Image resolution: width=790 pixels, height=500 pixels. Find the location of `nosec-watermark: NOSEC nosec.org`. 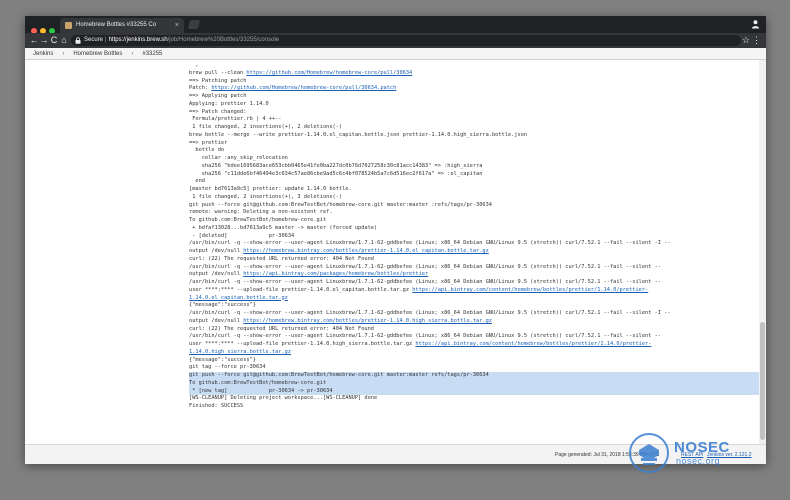

nosec-watermark: NOSEC nosec.org is located at coordinates (688, 453).